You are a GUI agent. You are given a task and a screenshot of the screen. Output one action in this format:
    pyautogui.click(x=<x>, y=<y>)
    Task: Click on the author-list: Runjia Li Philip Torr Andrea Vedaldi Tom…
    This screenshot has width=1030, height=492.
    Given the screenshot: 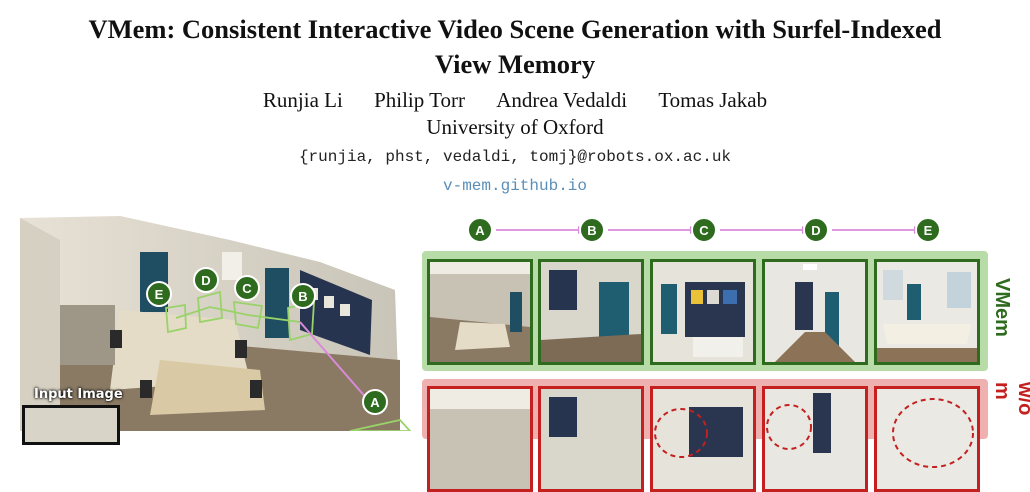 What is the action you would take?
    pyautogui.click(x=515, y=100)
    